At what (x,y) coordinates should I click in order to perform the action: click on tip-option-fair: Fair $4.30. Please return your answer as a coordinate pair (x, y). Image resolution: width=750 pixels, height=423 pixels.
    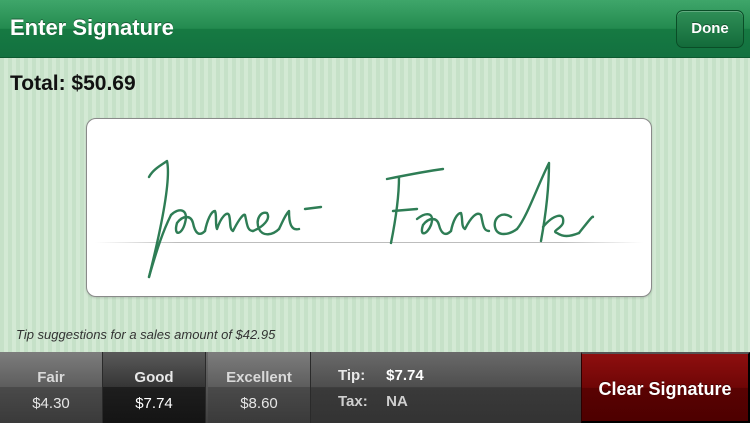
    Looking at the image, I should click on (51, 387).